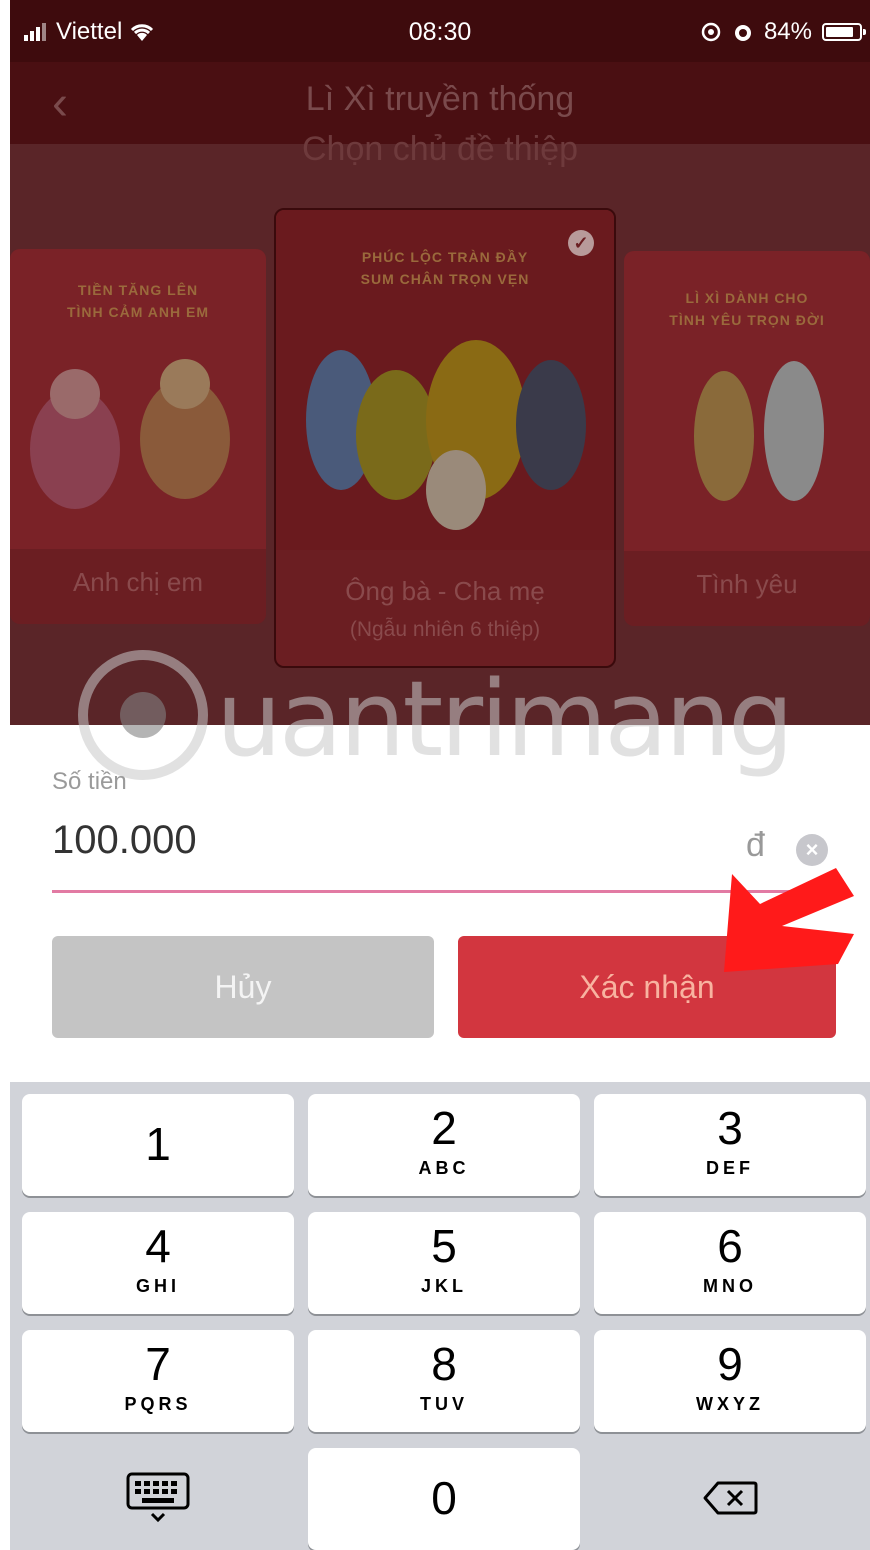  I want to click on key-letters: WXYZ, so click(730, 1404).